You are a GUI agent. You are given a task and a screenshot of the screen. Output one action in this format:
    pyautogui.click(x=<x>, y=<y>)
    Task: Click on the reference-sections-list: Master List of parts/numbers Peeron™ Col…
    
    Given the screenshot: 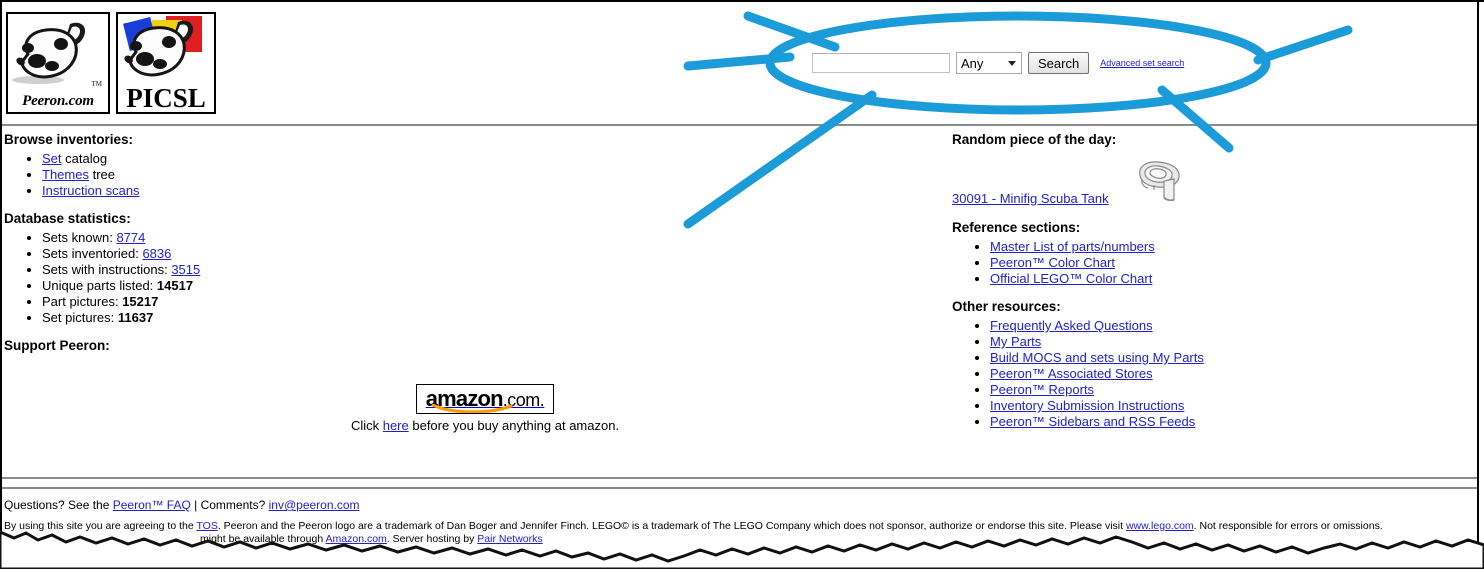 What is the action you would take?
    pyautogui.click(x=1202, y=263)
    